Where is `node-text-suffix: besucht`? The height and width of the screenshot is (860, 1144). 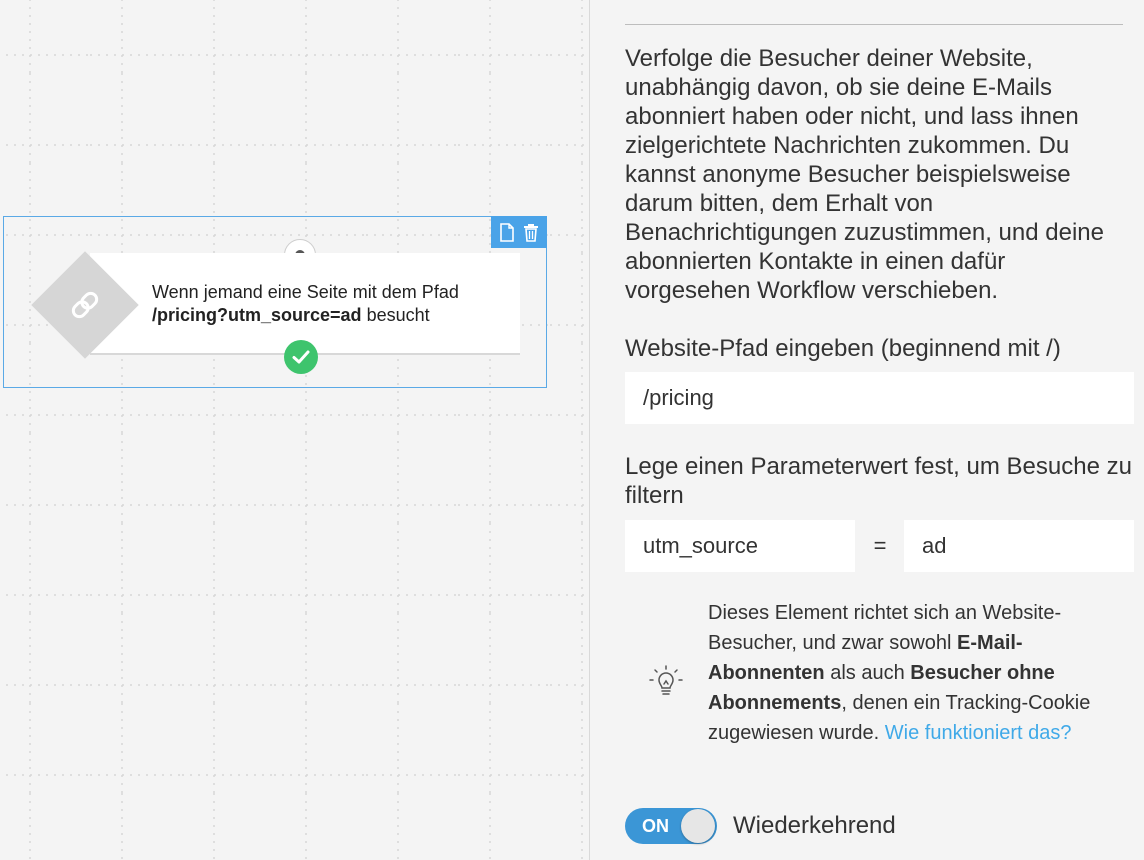 node-text-suffix: besucht is located at coordinates (395, 315).